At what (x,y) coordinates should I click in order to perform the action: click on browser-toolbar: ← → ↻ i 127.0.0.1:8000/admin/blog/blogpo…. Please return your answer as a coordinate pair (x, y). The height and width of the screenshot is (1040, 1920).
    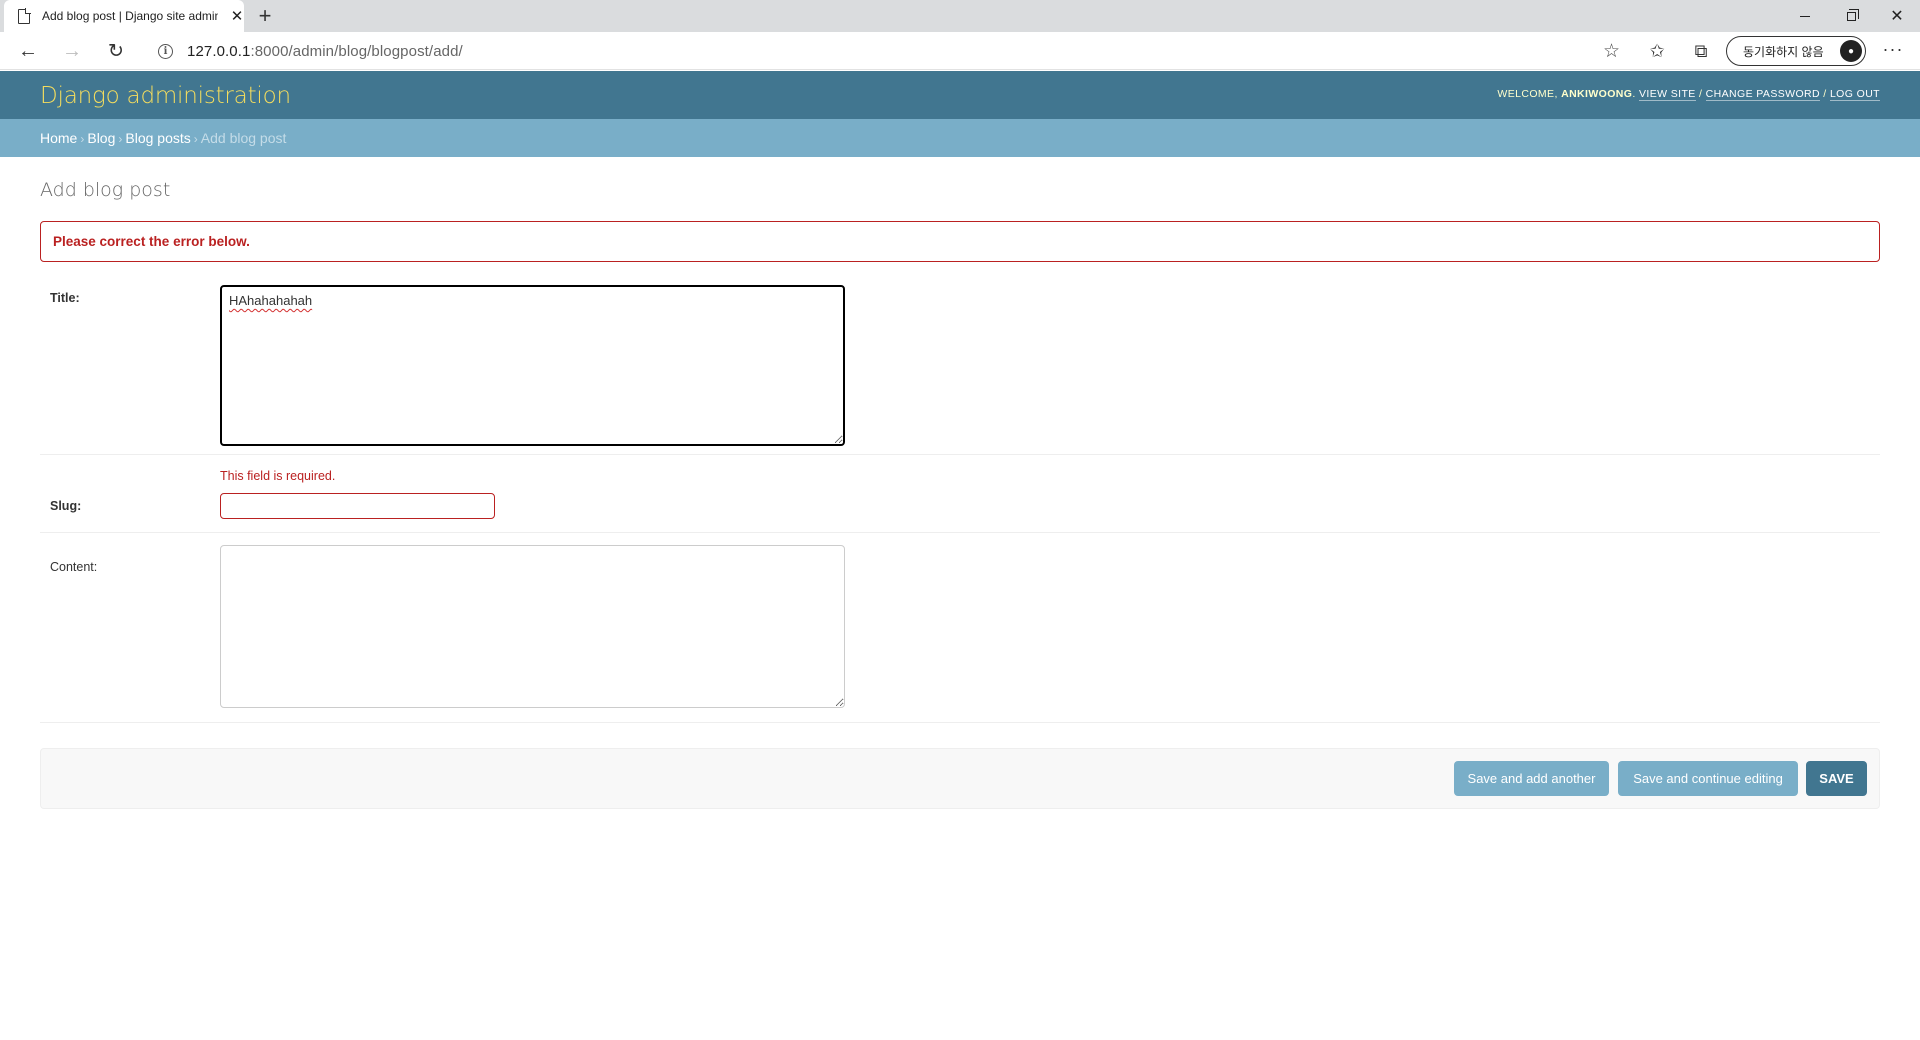
    Looking at the image, I should click on (960, 51).